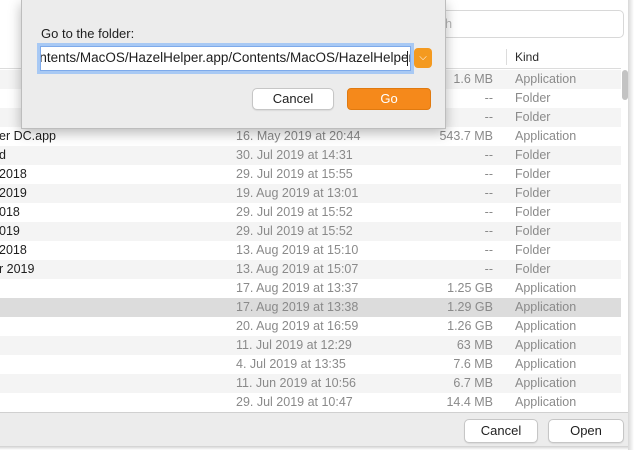 This screenshot has width=634, height=450. I want to click on file-size: 1.25 GB, so click(470, 288).